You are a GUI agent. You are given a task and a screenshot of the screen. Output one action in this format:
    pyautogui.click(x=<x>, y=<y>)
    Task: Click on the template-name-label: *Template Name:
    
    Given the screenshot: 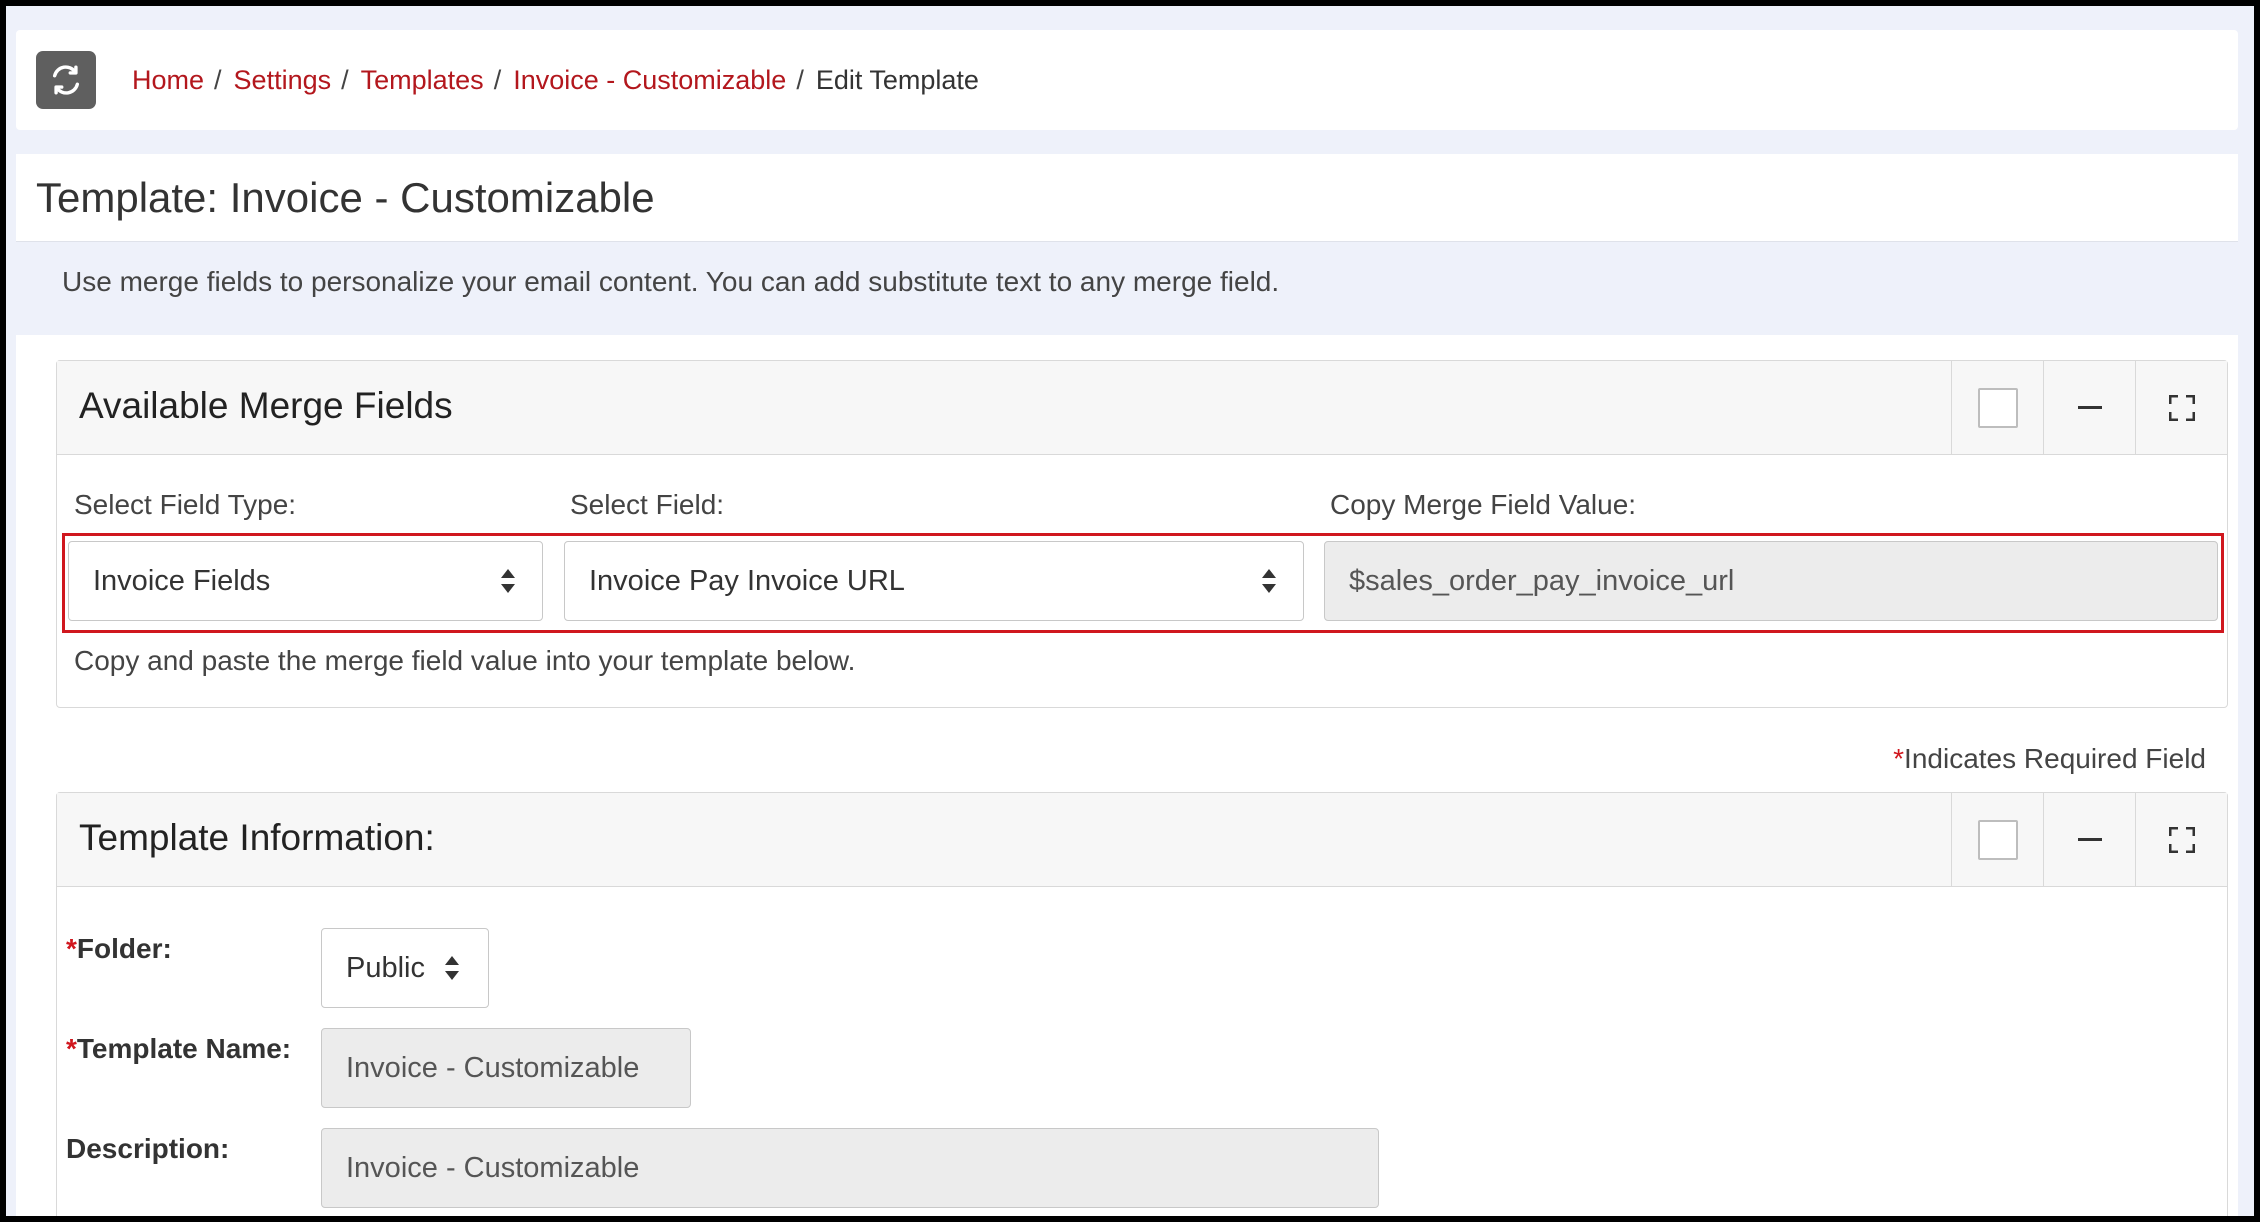 What is the action you would take?
    pyautogui.click(x=178, y=1049)
    